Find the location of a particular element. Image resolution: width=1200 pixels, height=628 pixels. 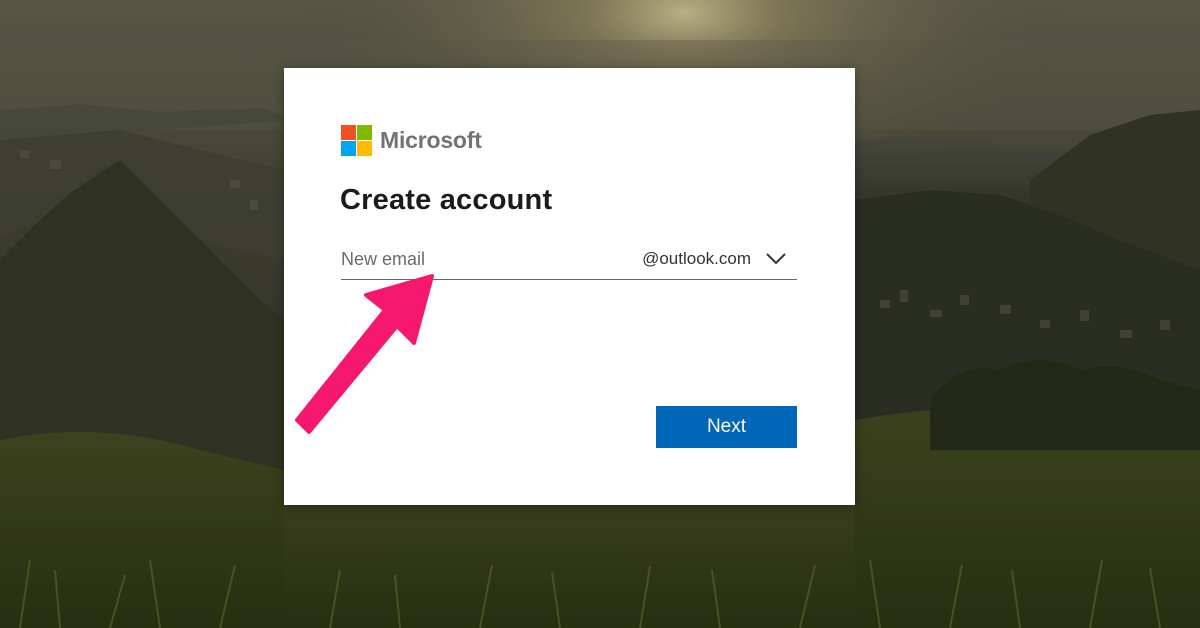

logo-square-blue is located at coordinates (348, 148).